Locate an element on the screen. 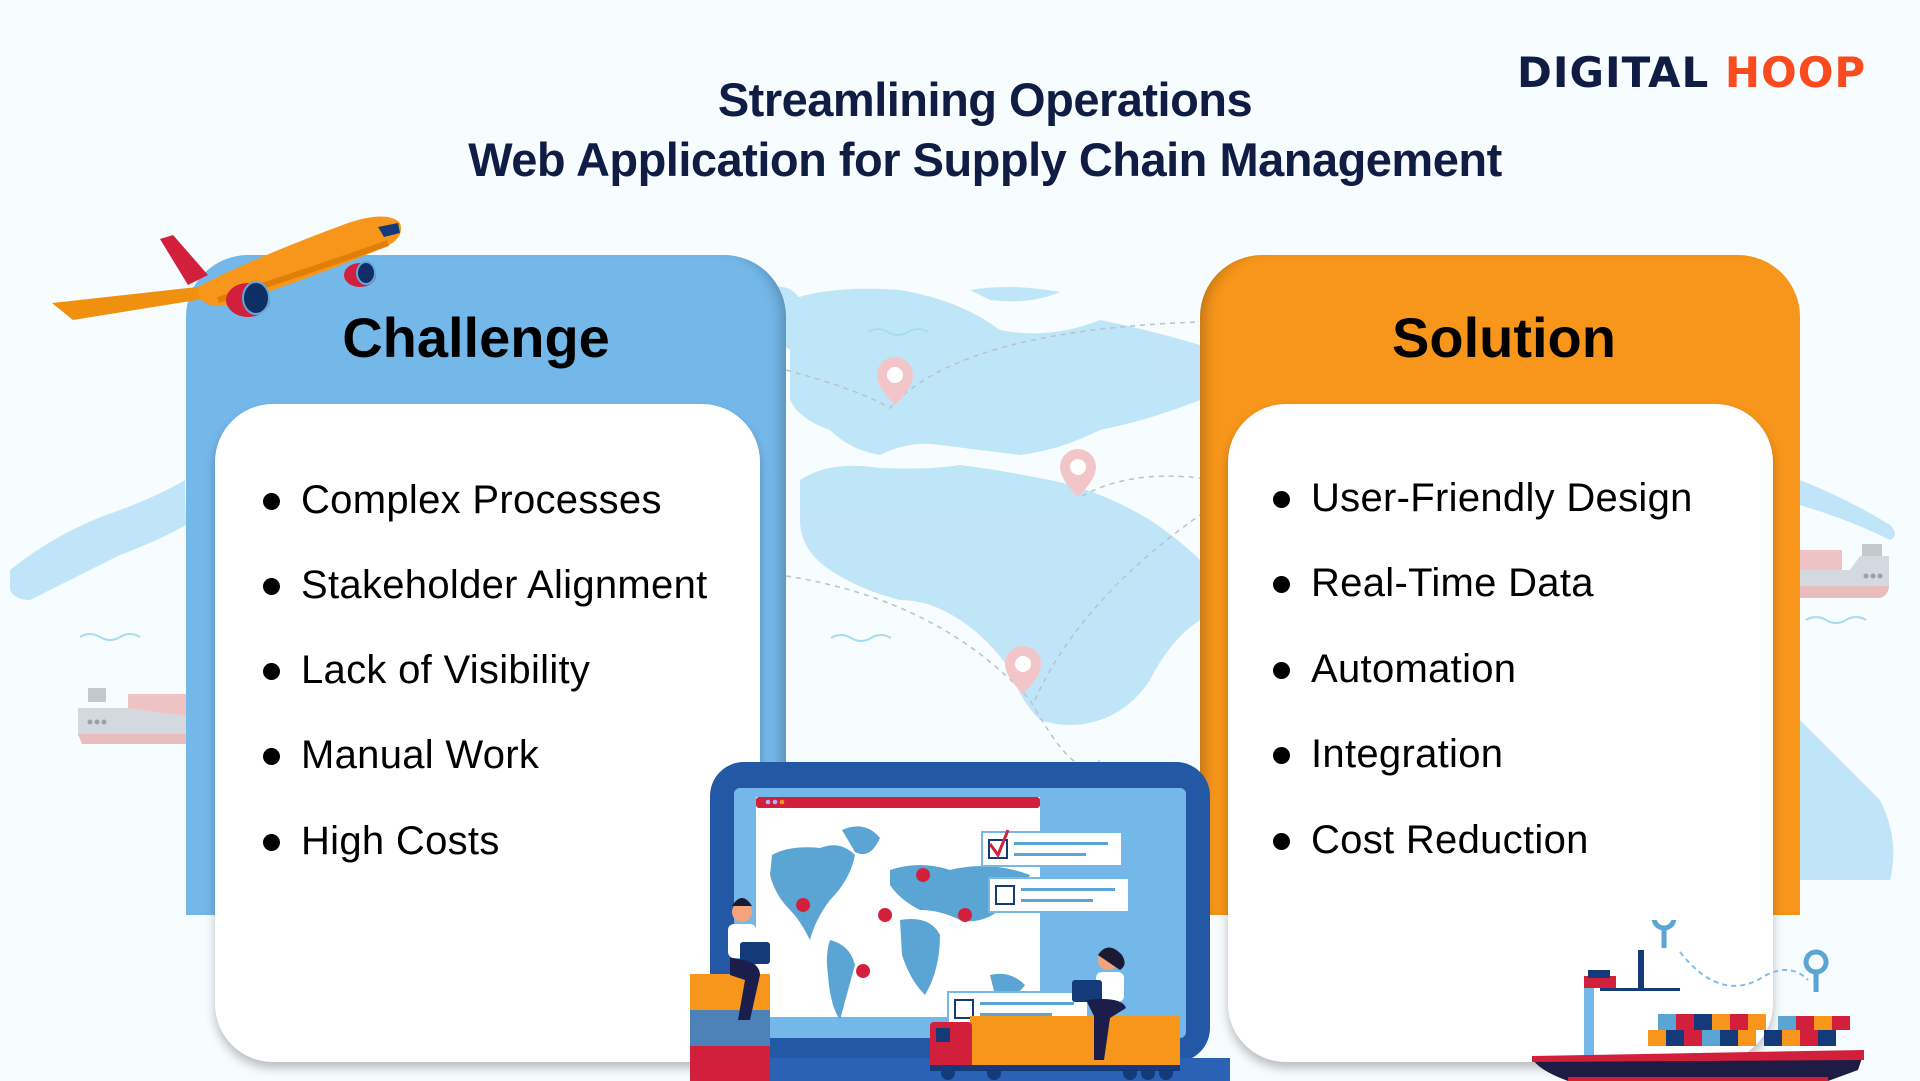  list-item: Cost Reduction is located at coordinates (1431, 840).